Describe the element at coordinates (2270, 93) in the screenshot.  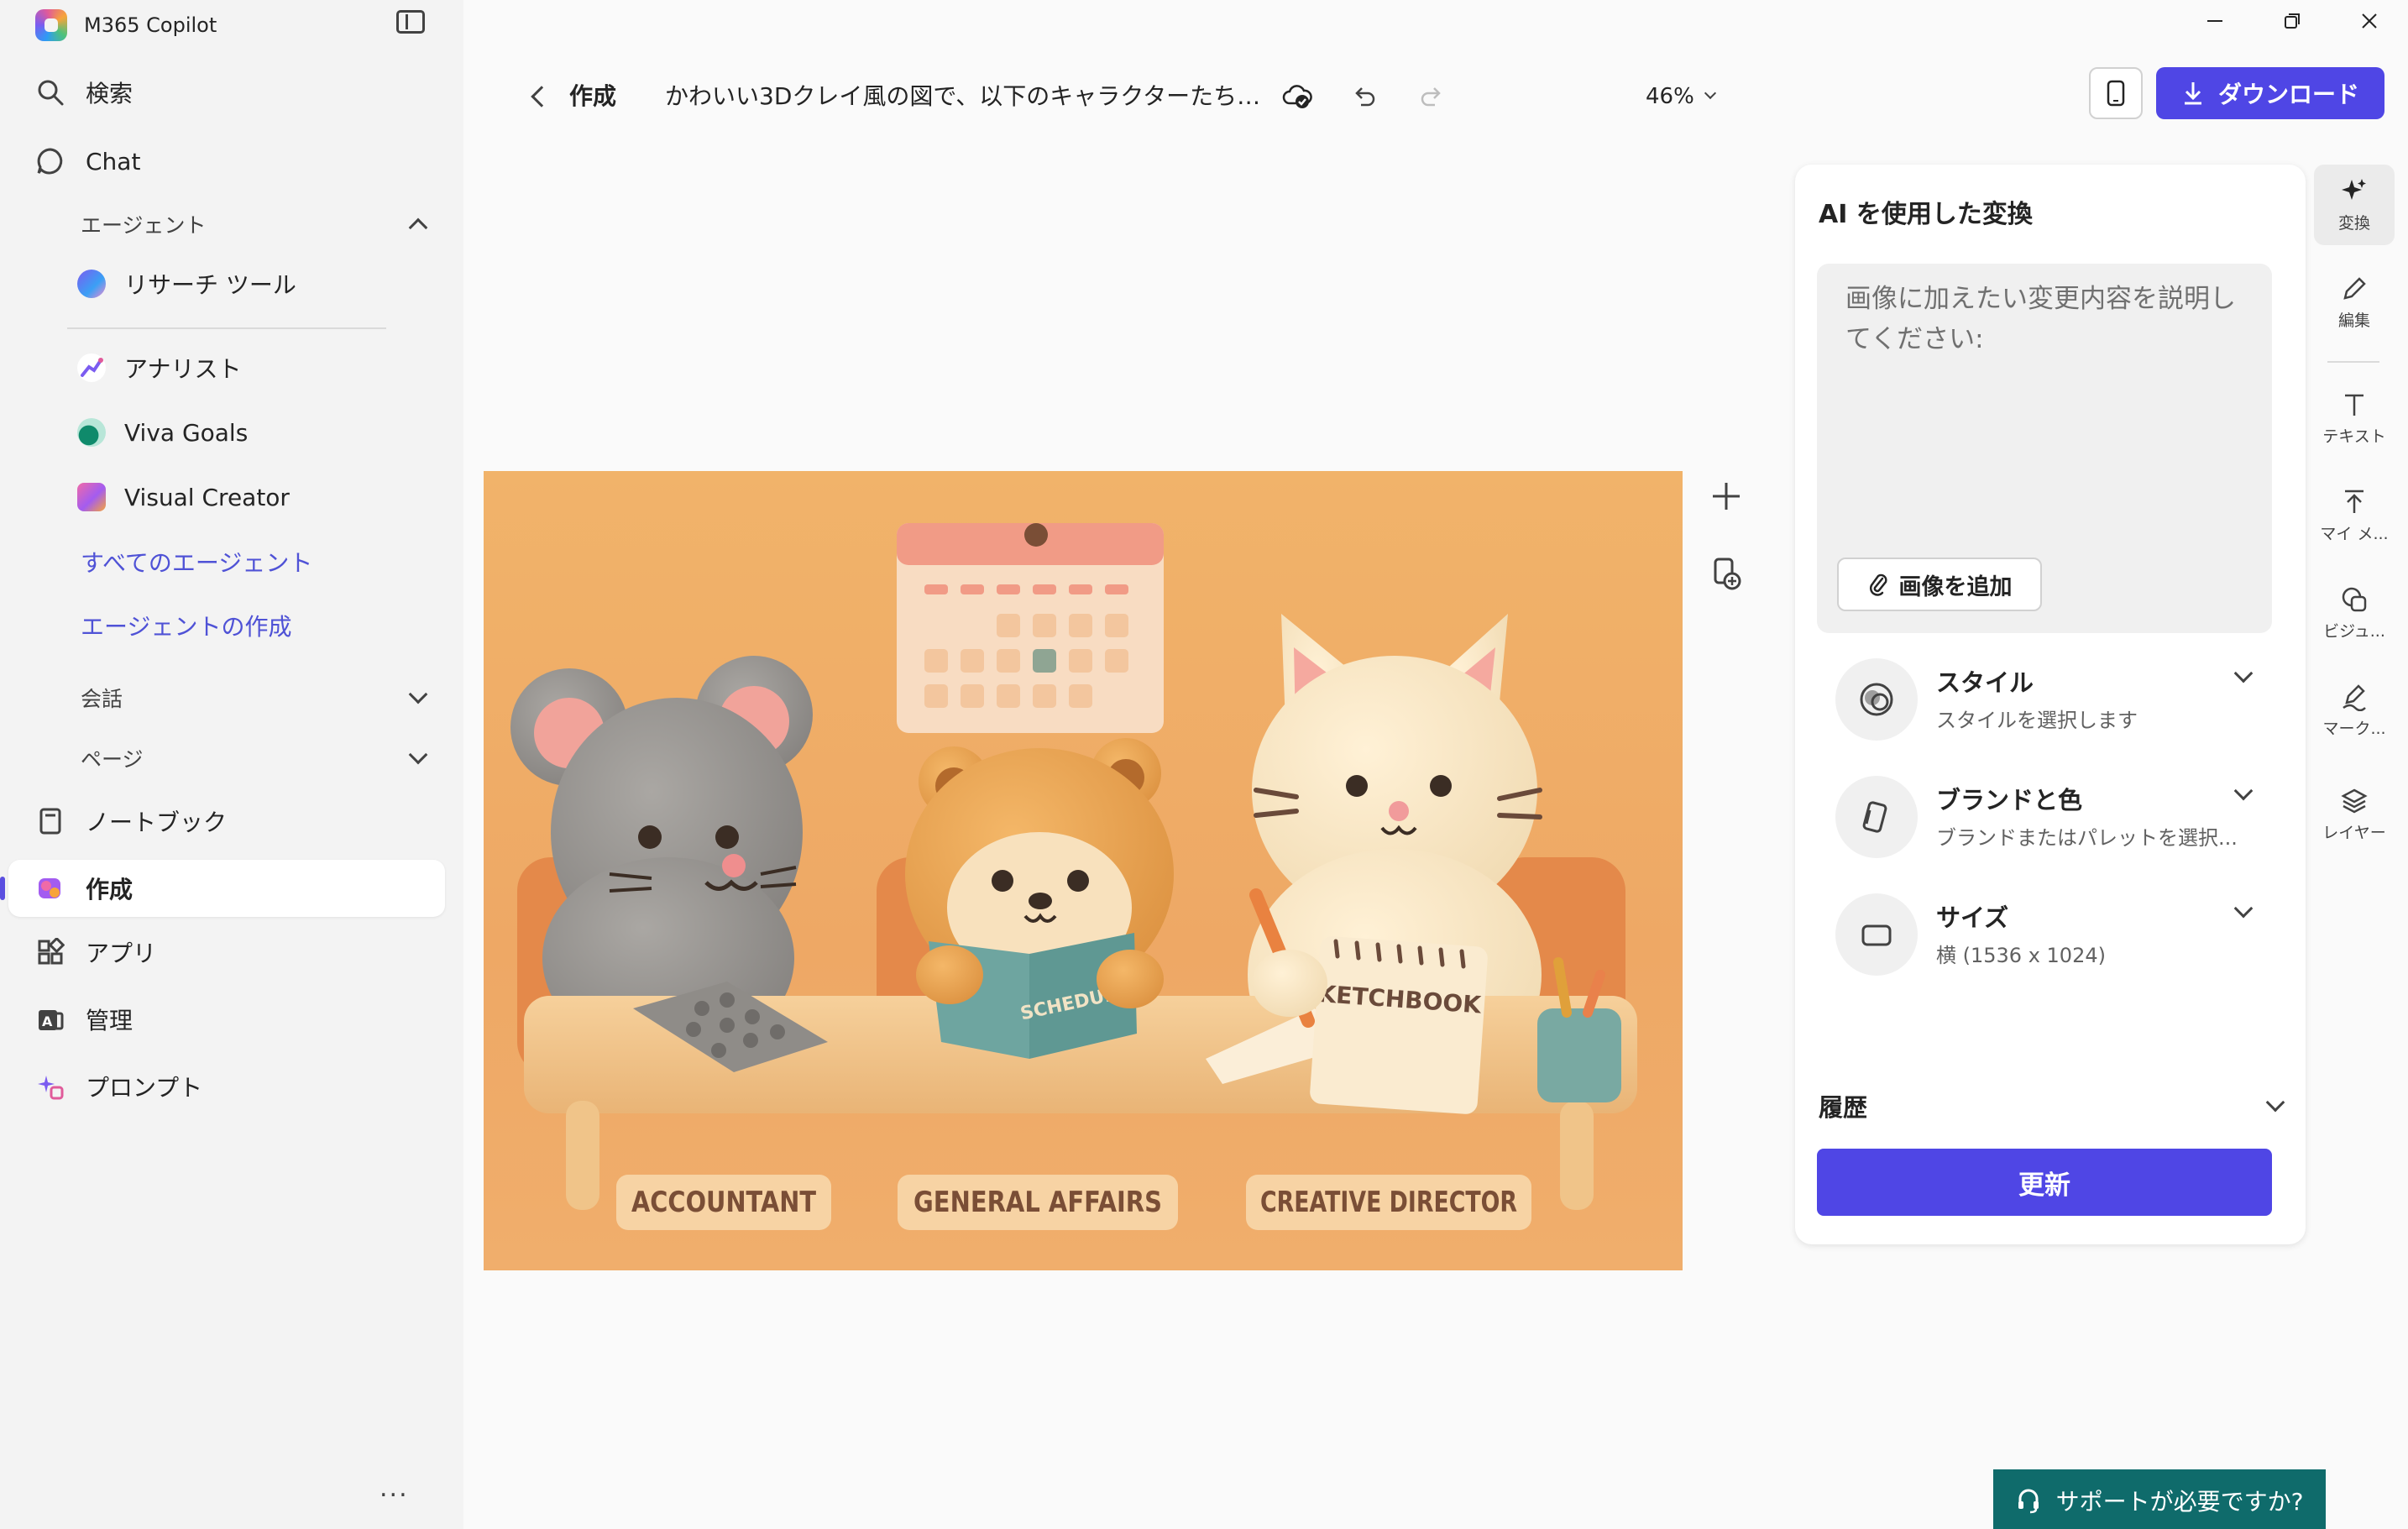
I see `download-button: ダウンロード` at that location.